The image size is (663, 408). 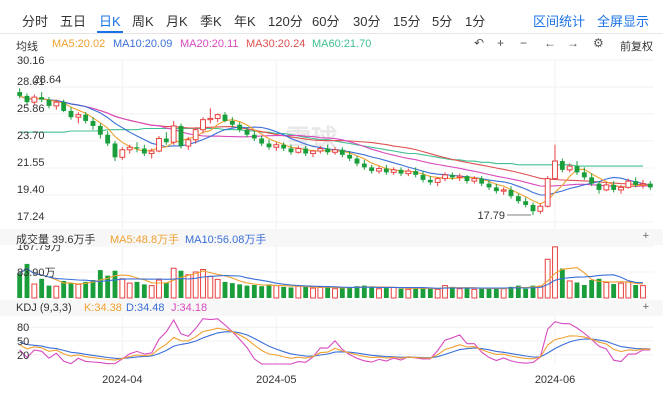 What do you see at coordinates (145, 308) in the screenshot?
I see `kdj-d-value: D:34.48` at bounding box center [145, 308].